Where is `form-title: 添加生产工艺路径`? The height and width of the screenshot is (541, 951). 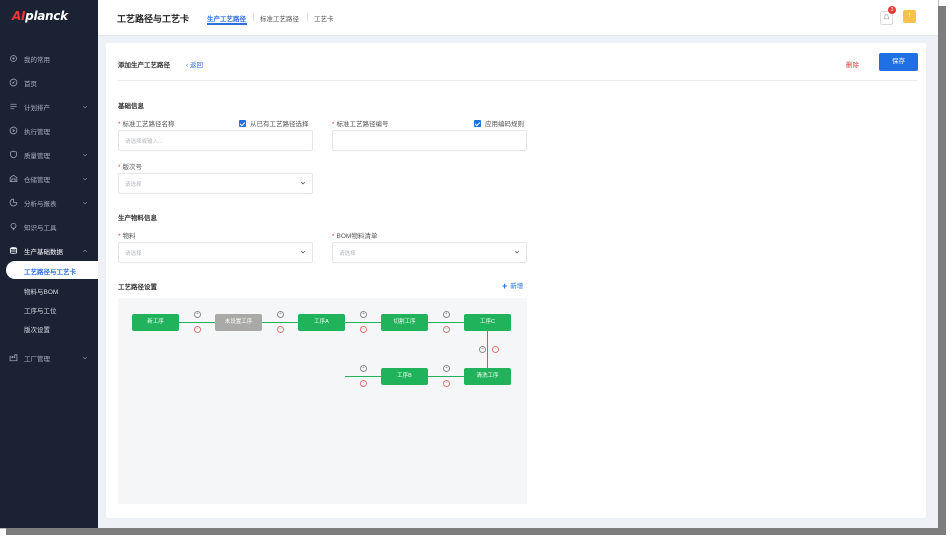 form-title: 添加生产工艺路径 is located at coordinates (144, 65).